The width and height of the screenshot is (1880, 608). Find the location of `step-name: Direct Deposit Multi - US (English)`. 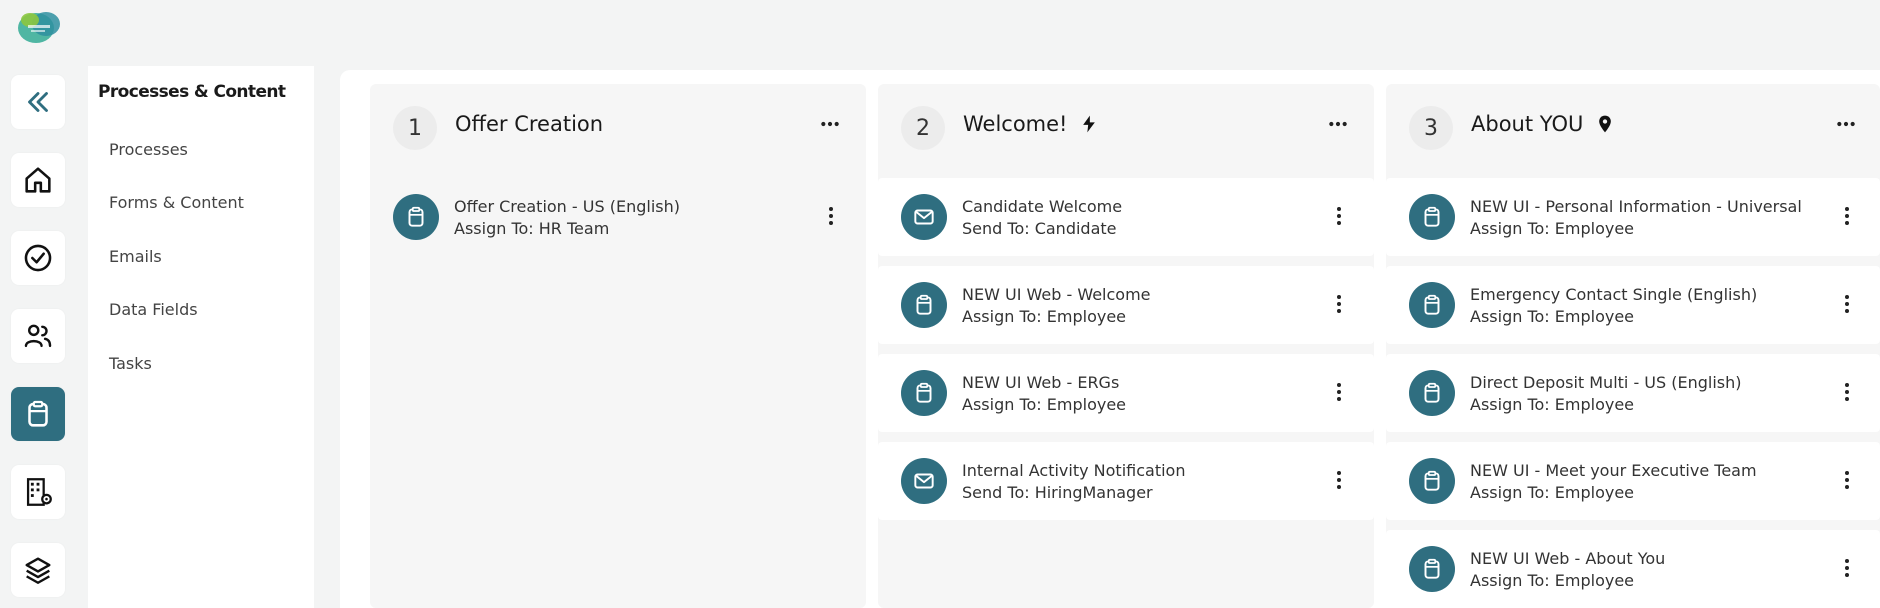

step-name: Direct Deposit Multi - US (English) is located at coordinates (1606, 382).